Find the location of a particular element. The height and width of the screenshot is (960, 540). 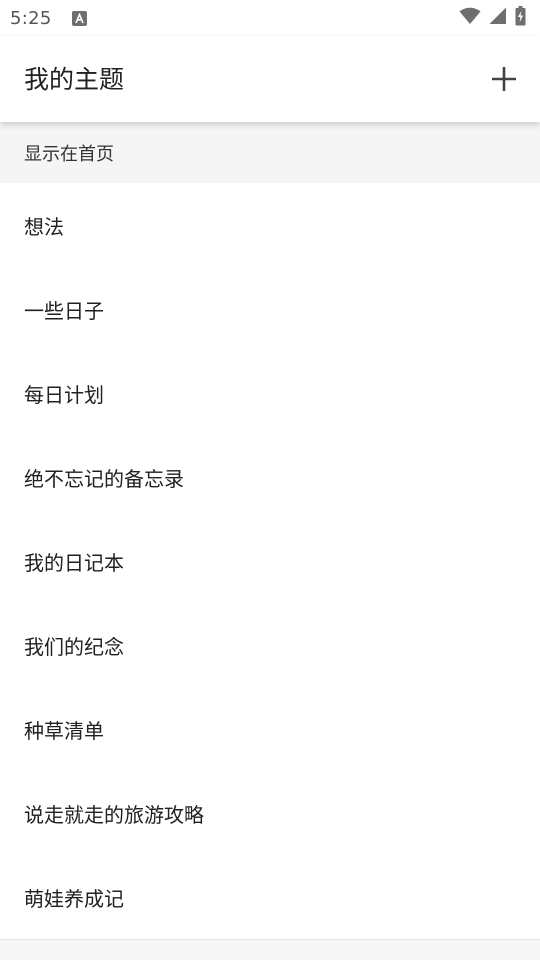

topic-label: 绝不忘记的备忘录 is located at coordinates (104, 478).